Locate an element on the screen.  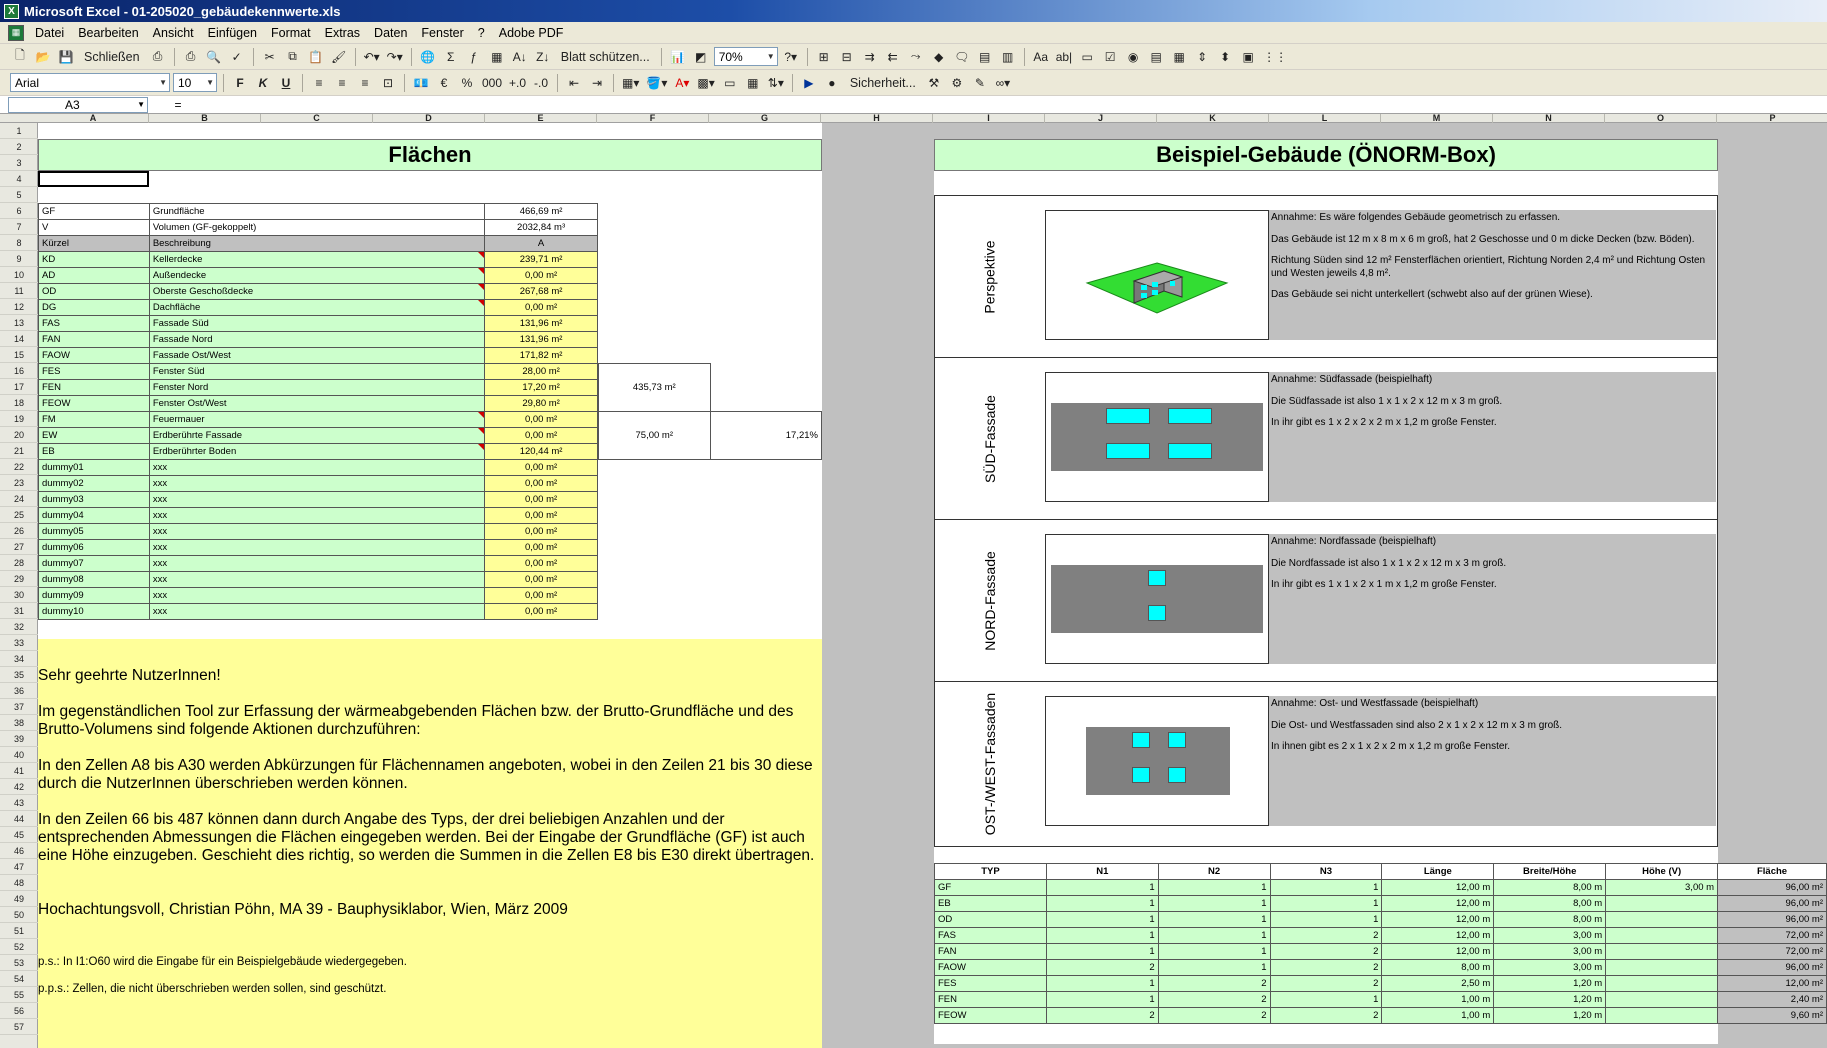
column-header: D is located at coordinates (429, 118).